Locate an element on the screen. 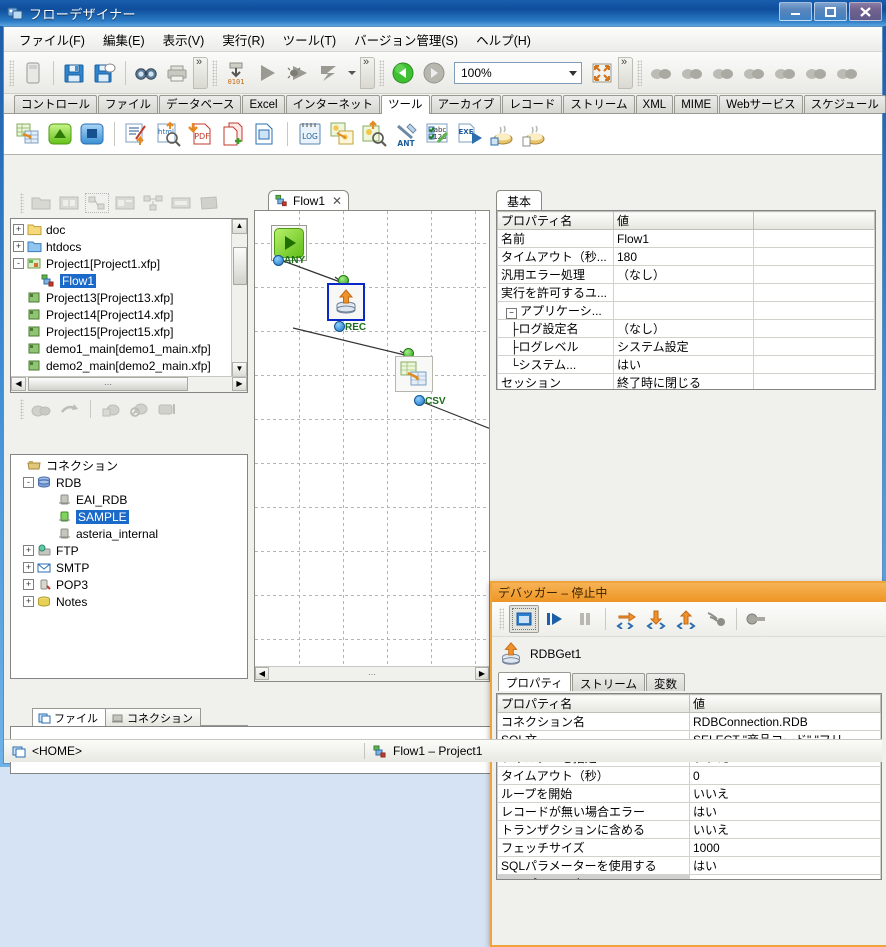 The image size is (886, 947). pdf-export-icon: PDF is located at coordinates (201, 134).